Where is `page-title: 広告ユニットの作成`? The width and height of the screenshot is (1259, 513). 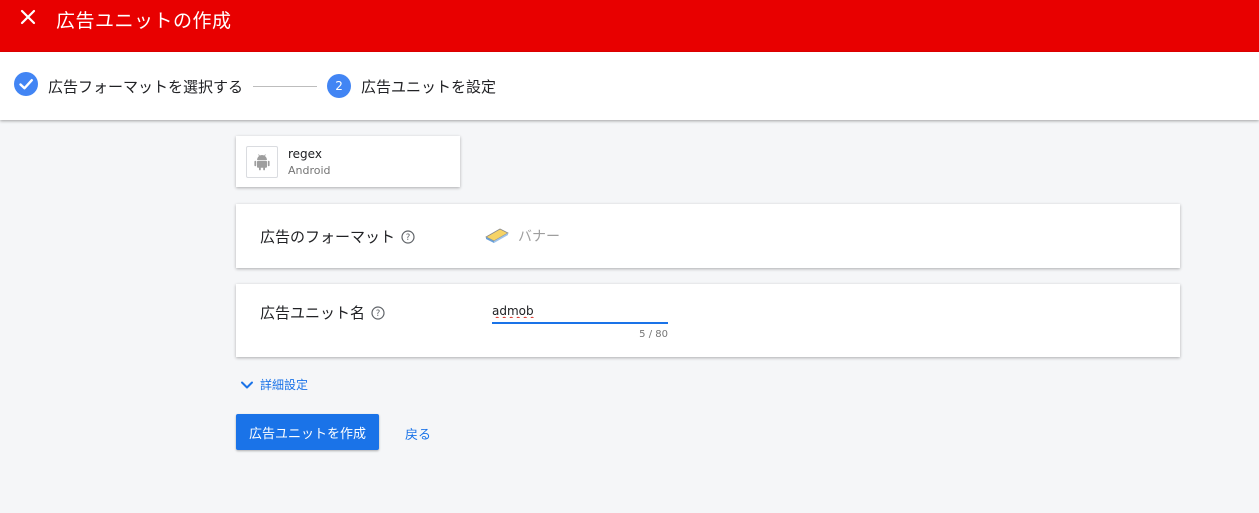
page-title: 広告ユニットの作成 is located at coordinates (144, 20).